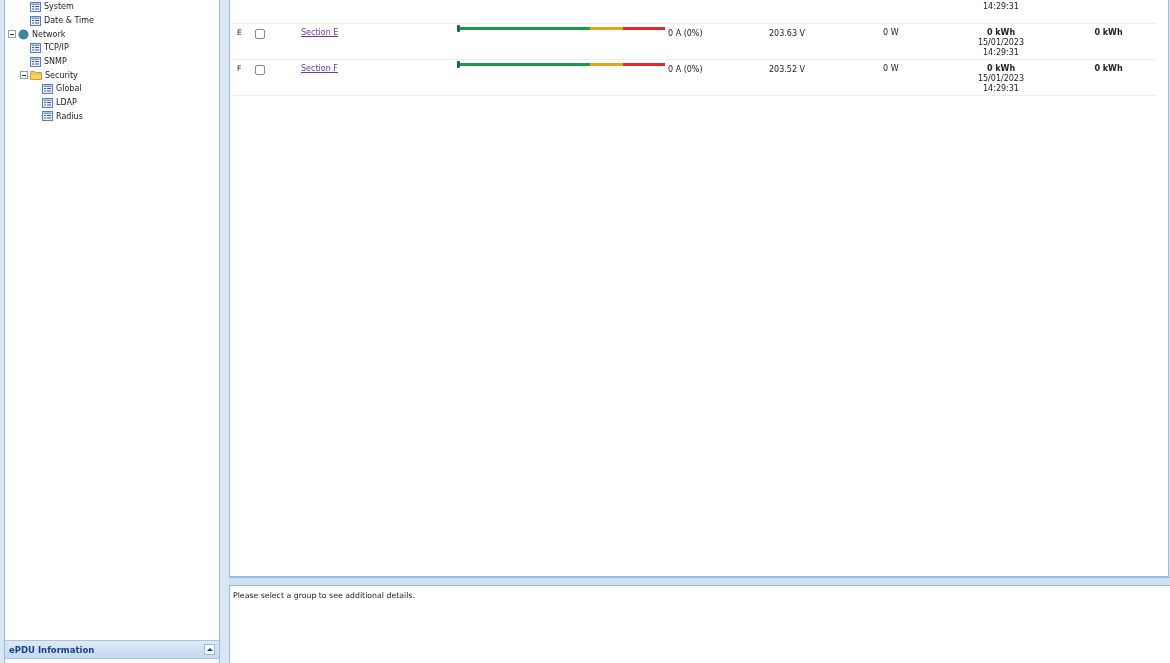  Describe the element at coordinates (209, 649) in the screenshot. I see `collapse-button` at that location.